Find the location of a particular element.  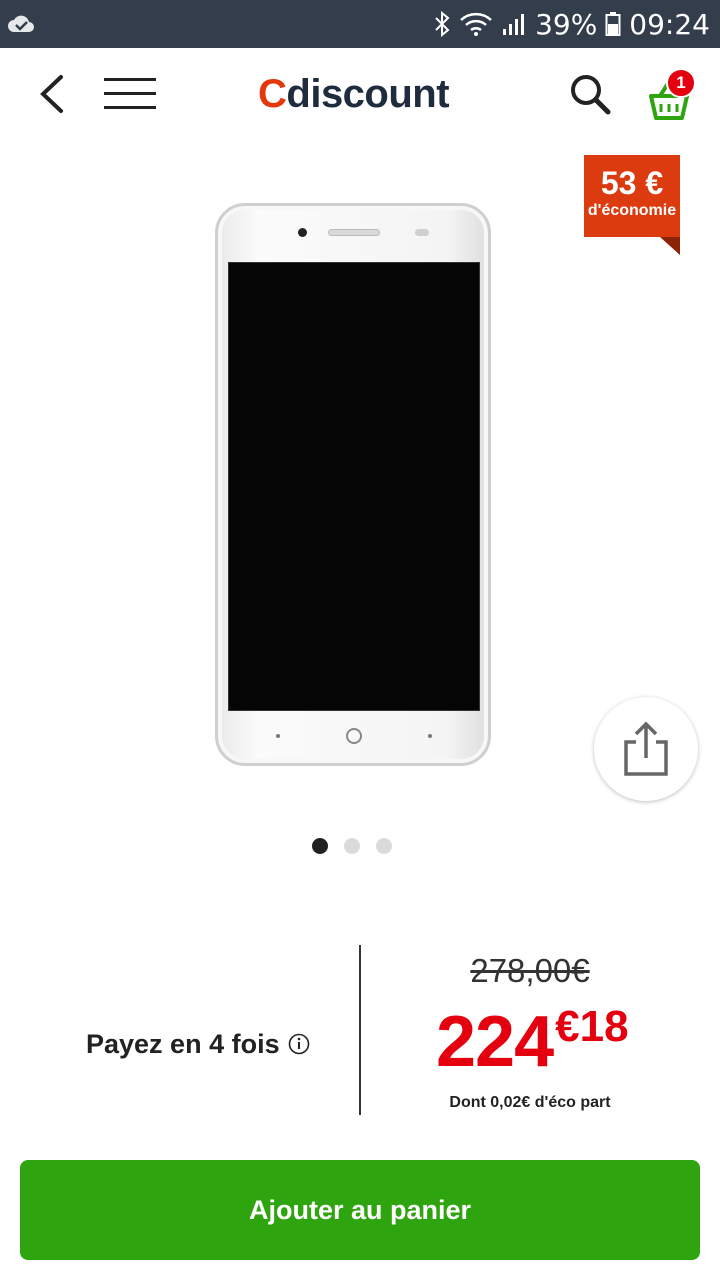

cart-button: 1 is located at coordinates (669, 96).